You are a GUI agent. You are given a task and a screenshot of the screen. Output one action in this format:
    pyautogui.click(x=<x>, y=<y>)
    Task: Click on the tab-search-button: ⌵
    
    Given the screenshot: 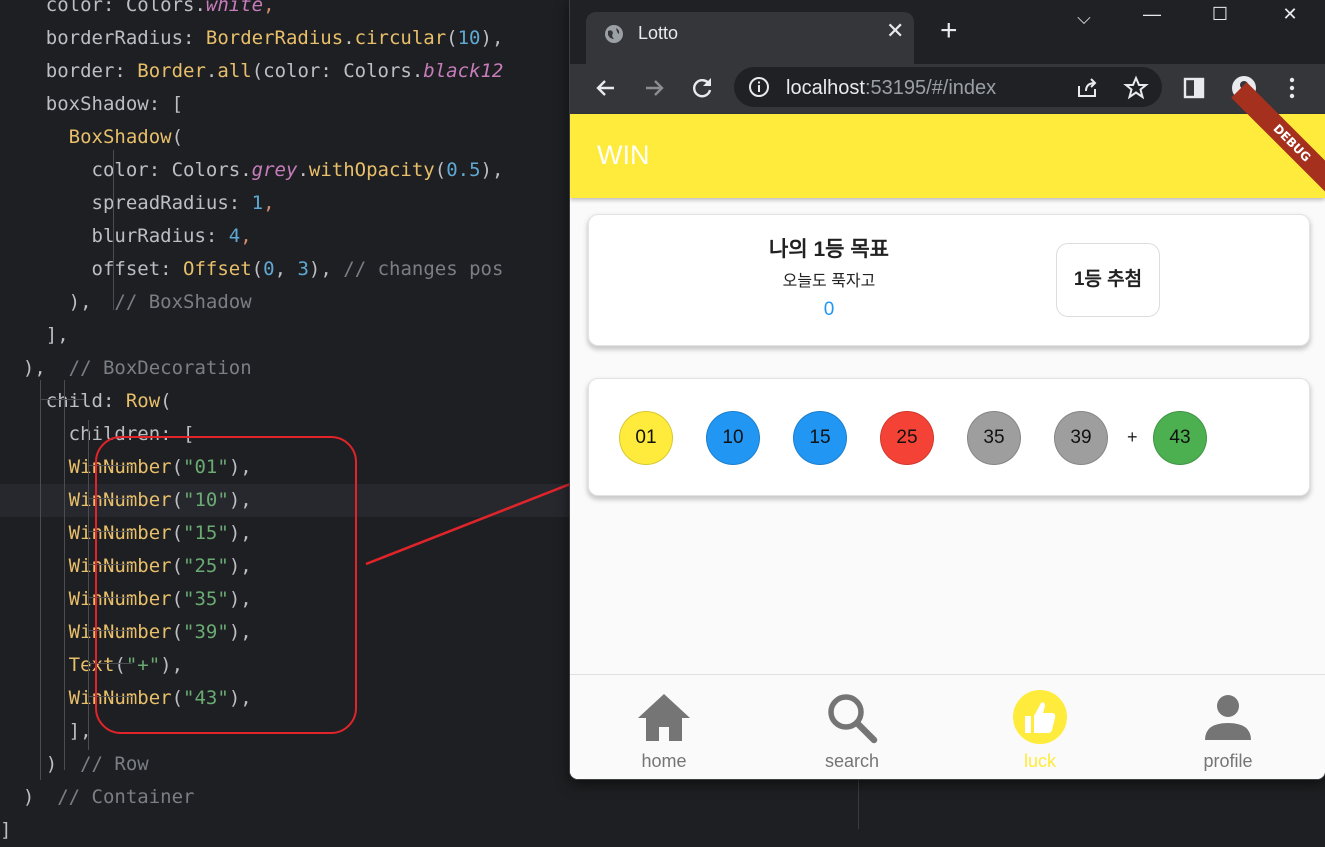 What is the action you would take?
    pyautogui.click(x=1084, y=18)
    